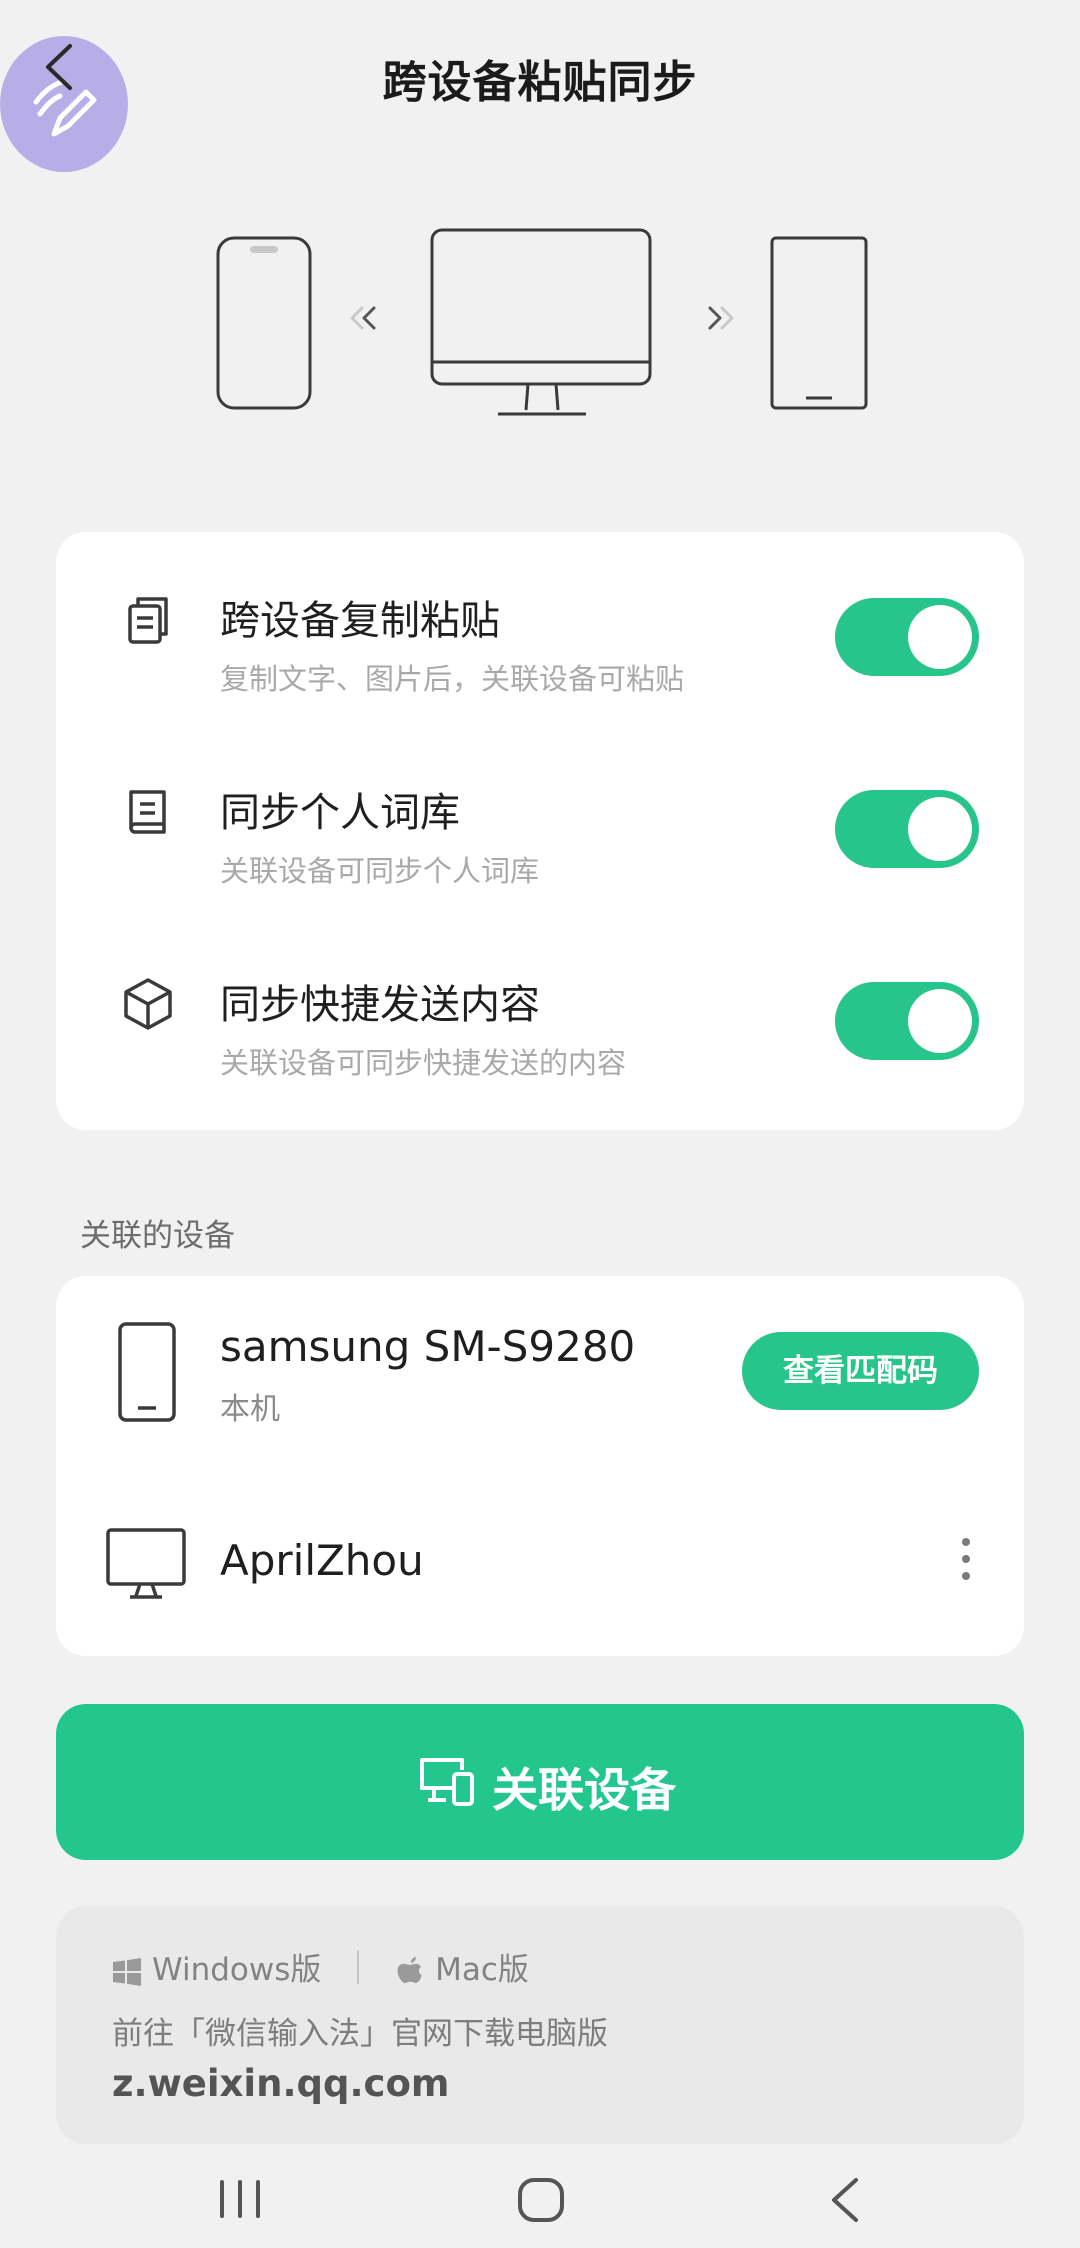 The width and height of the screenshot is (1080, 2248). I want to click on home-icon, so click(541, 2200).